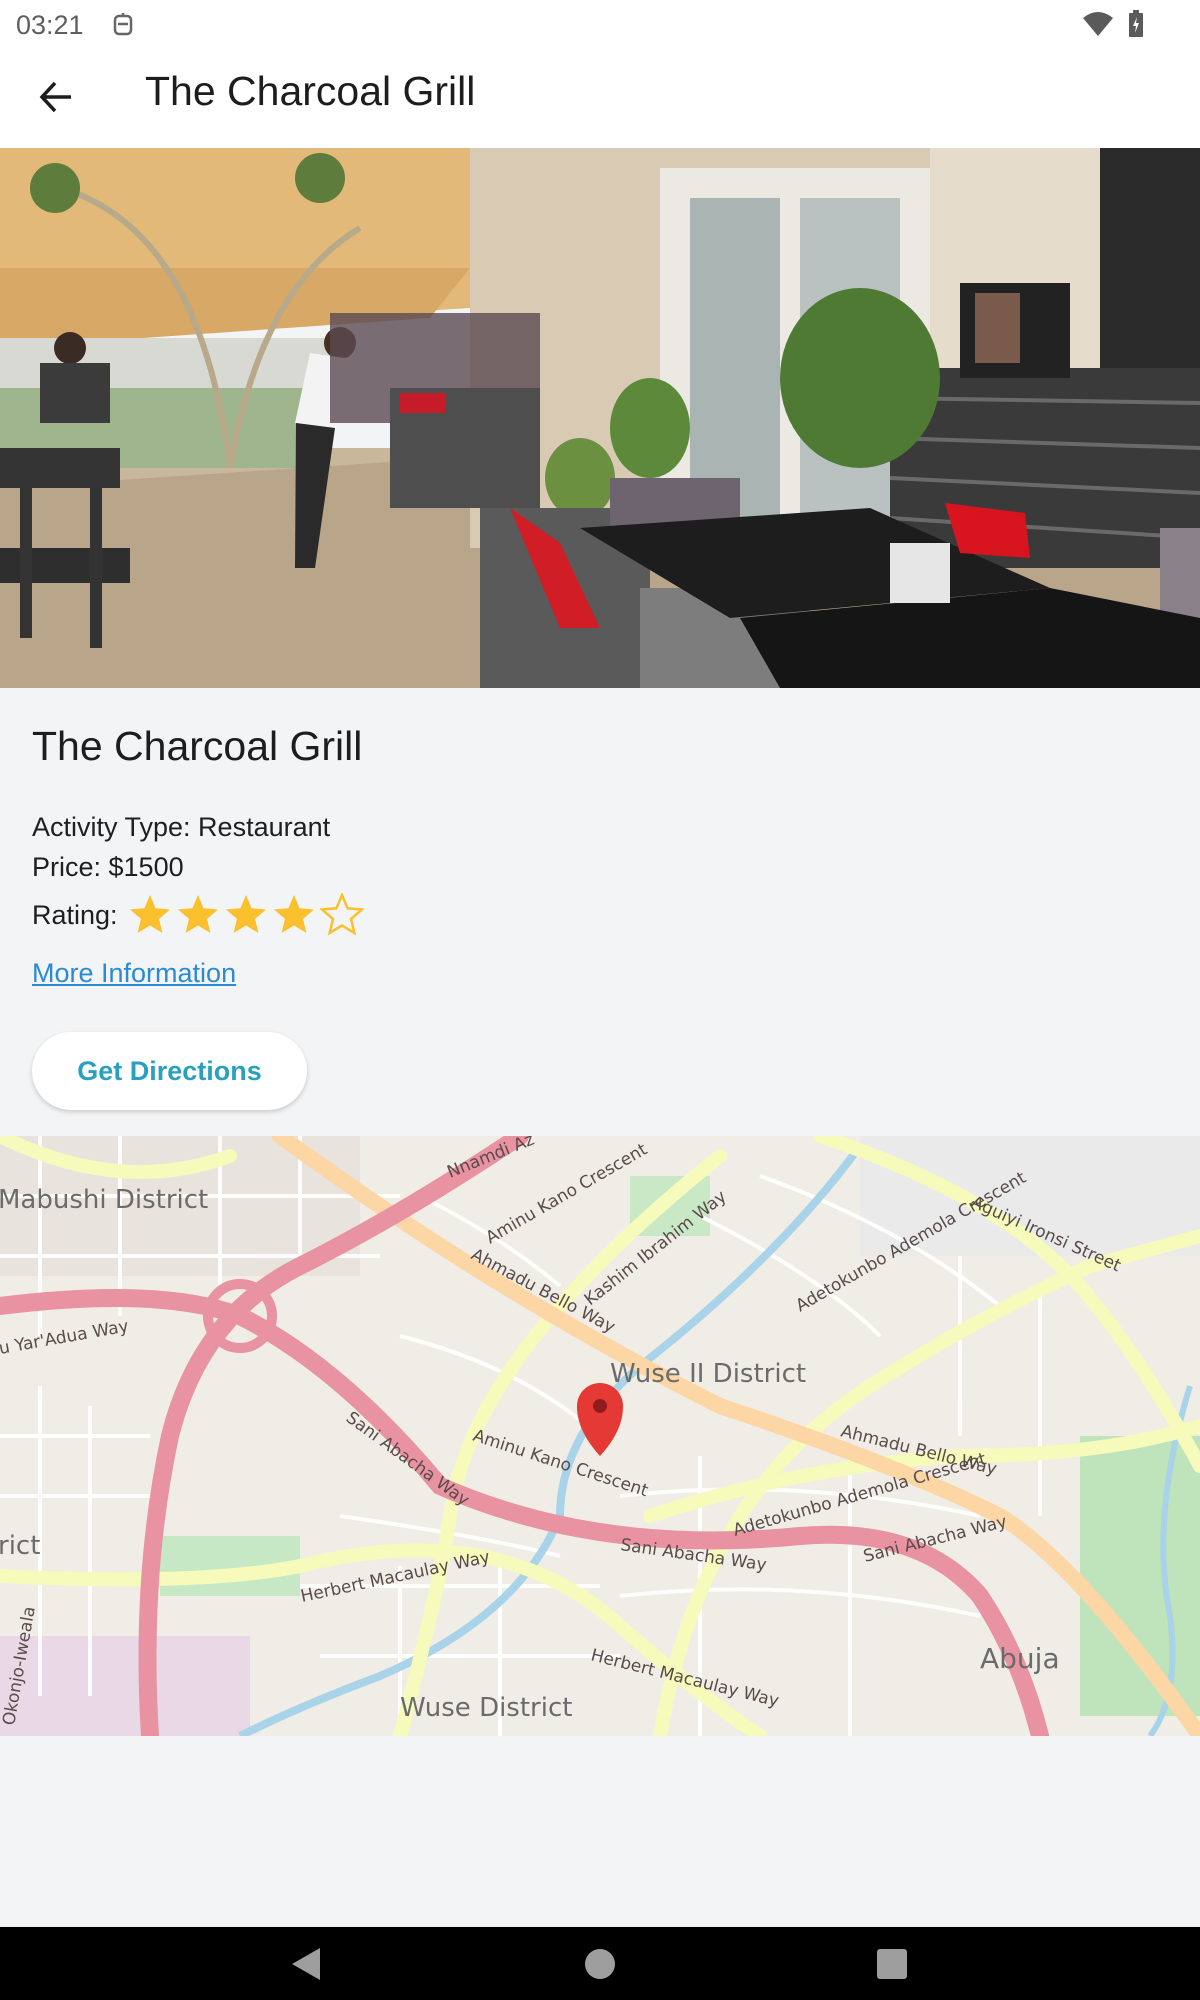 The width and height of the screenshot is (1200, 2000). What do you see at coordinates (600, 25) in the screenshot?
I see `status-bar: 03:21` at bounding box center [600, 25].